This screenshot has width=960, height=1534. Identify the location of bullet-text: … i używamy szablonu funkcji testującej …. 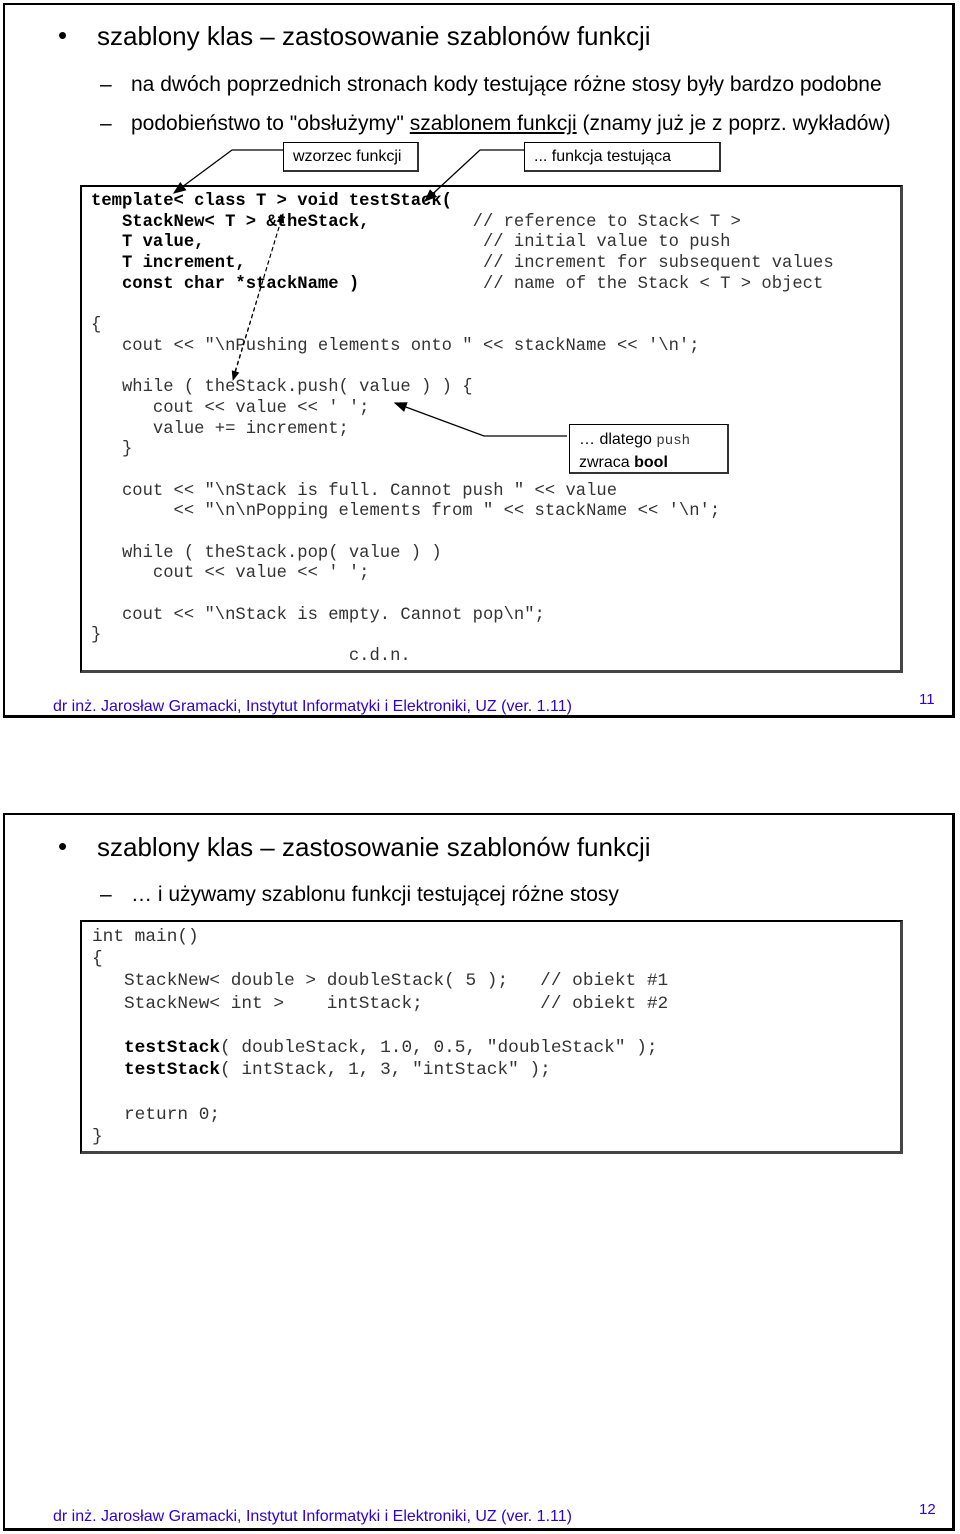
(375, 894).